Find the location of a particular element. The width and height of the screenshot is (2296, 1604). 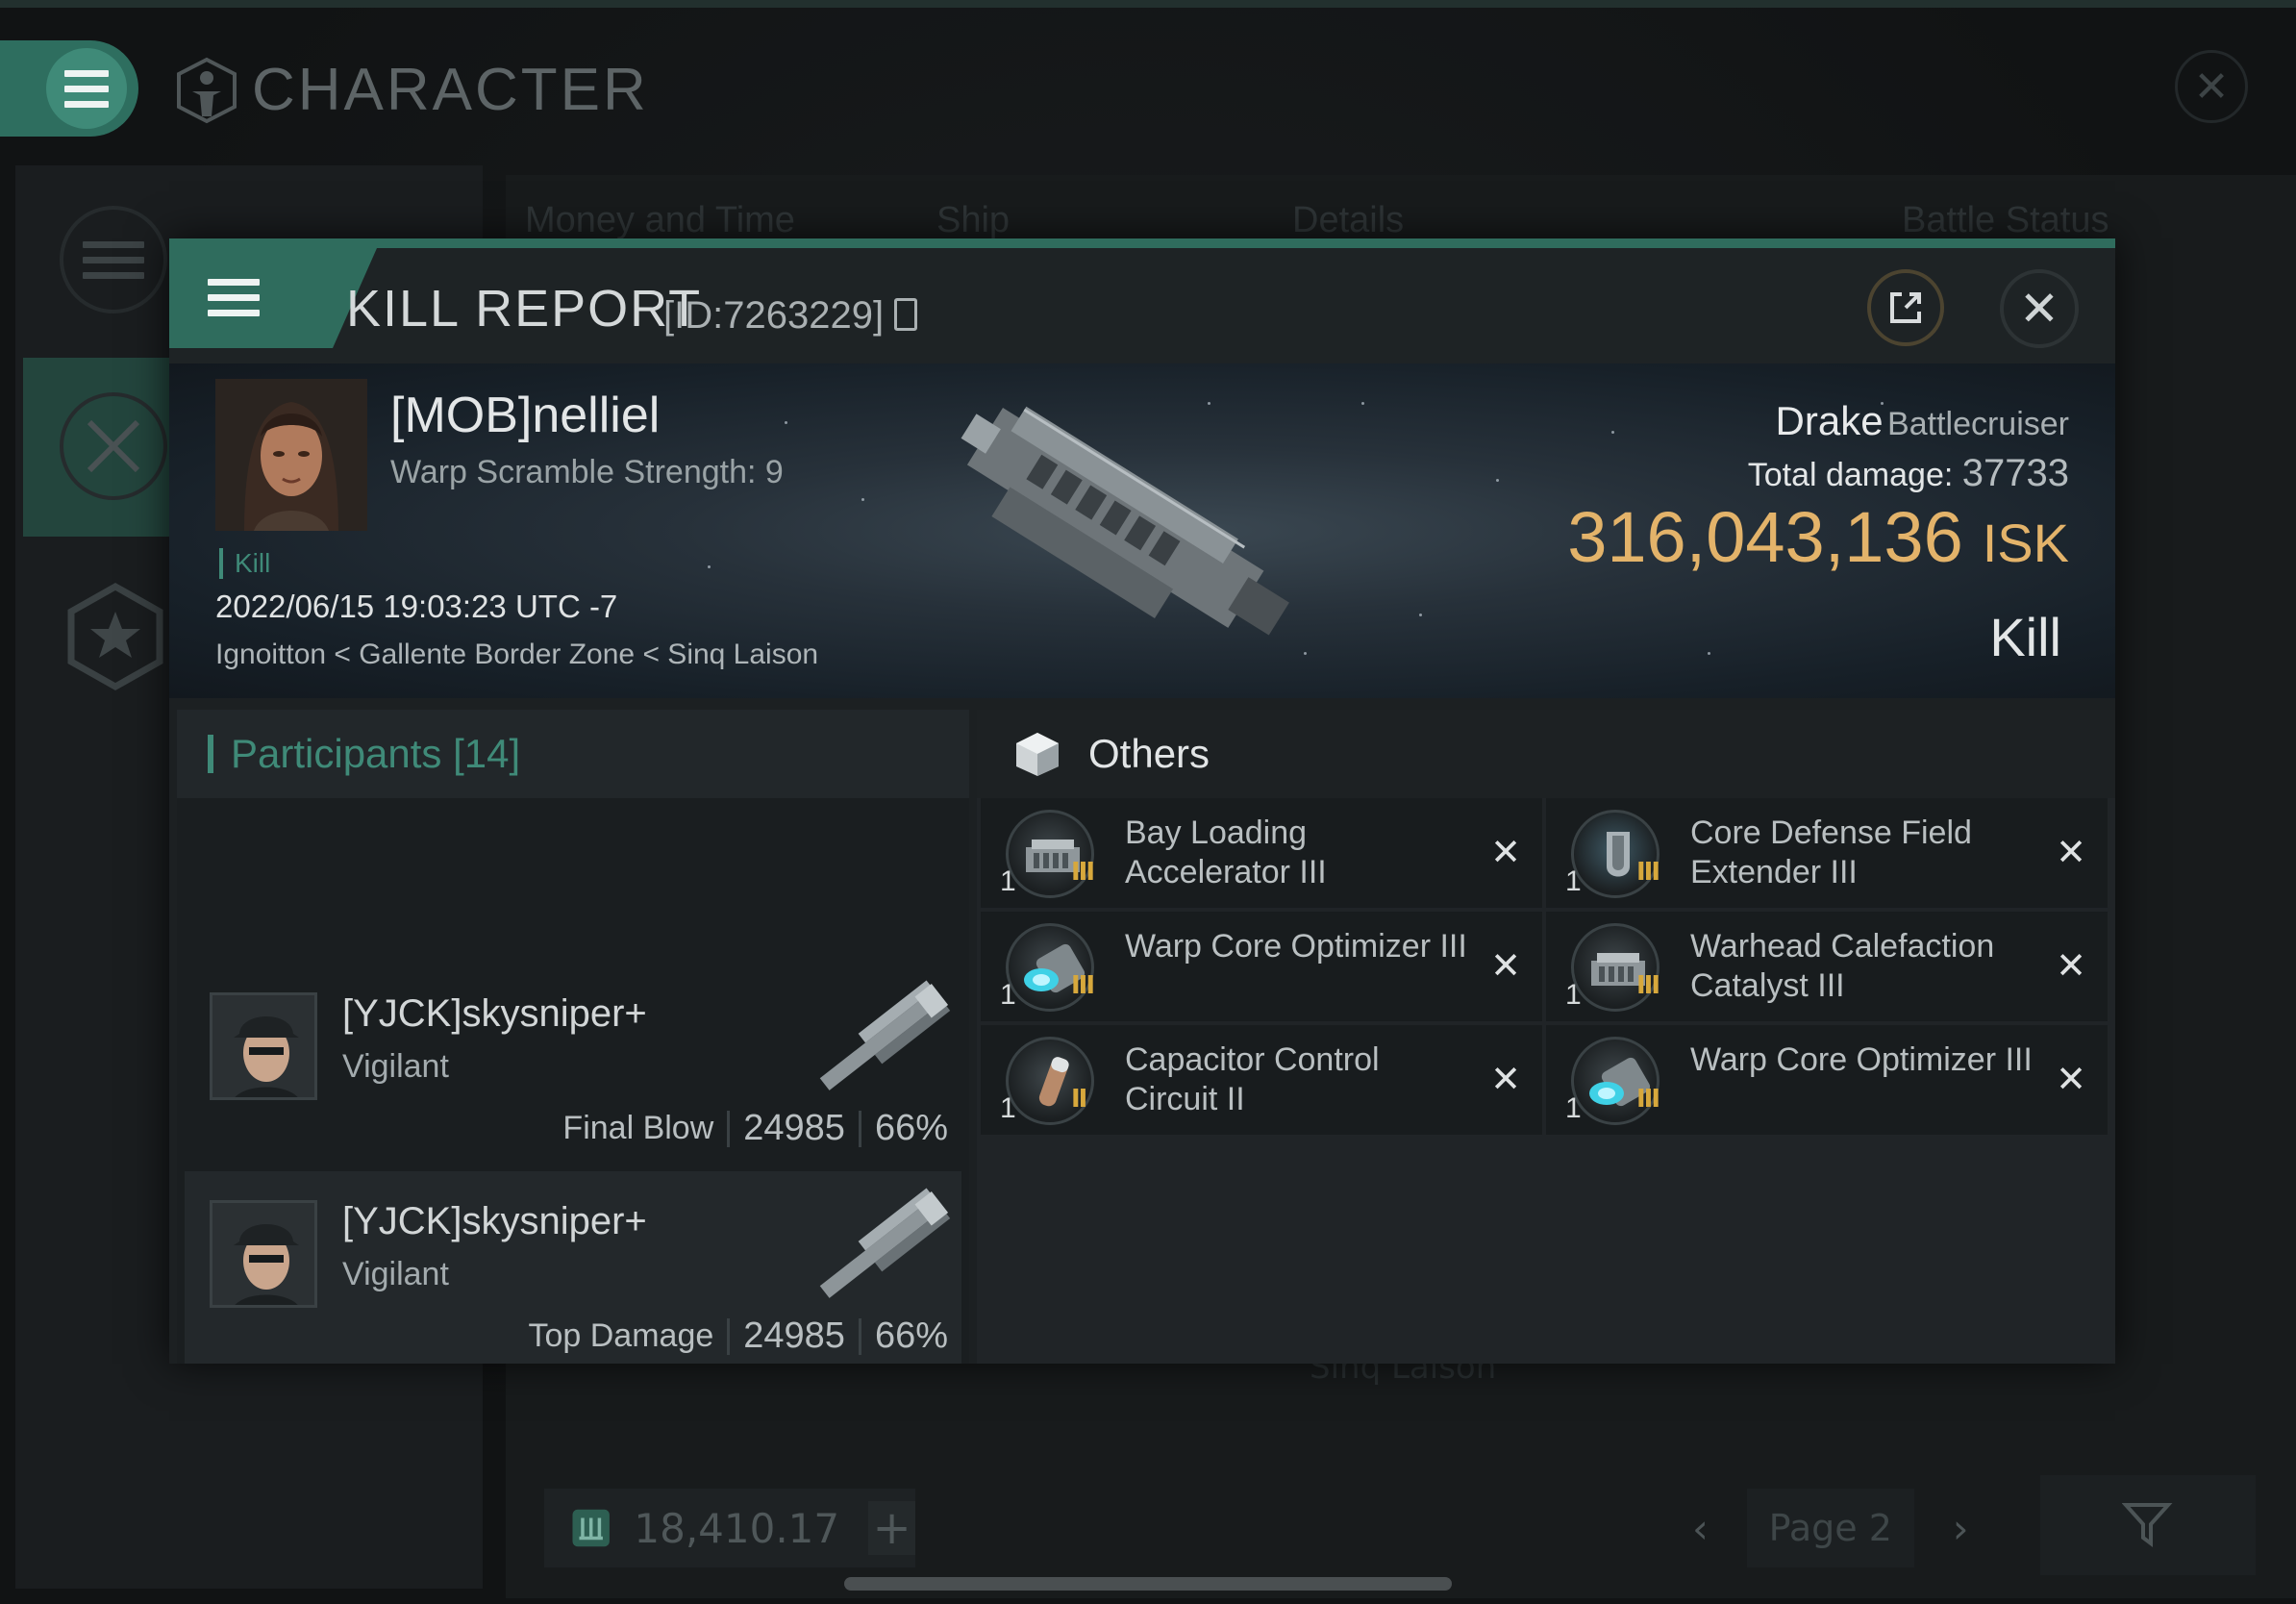

next-page-button: › is located at coordinates (1961, 1528).